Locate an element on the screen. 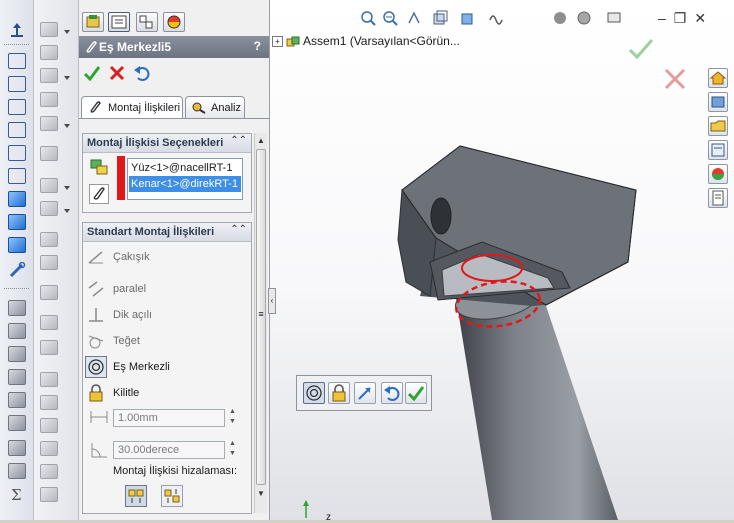 This screenshot has width=734, height=523. move-component-icon is located at coordinates (49, 75).